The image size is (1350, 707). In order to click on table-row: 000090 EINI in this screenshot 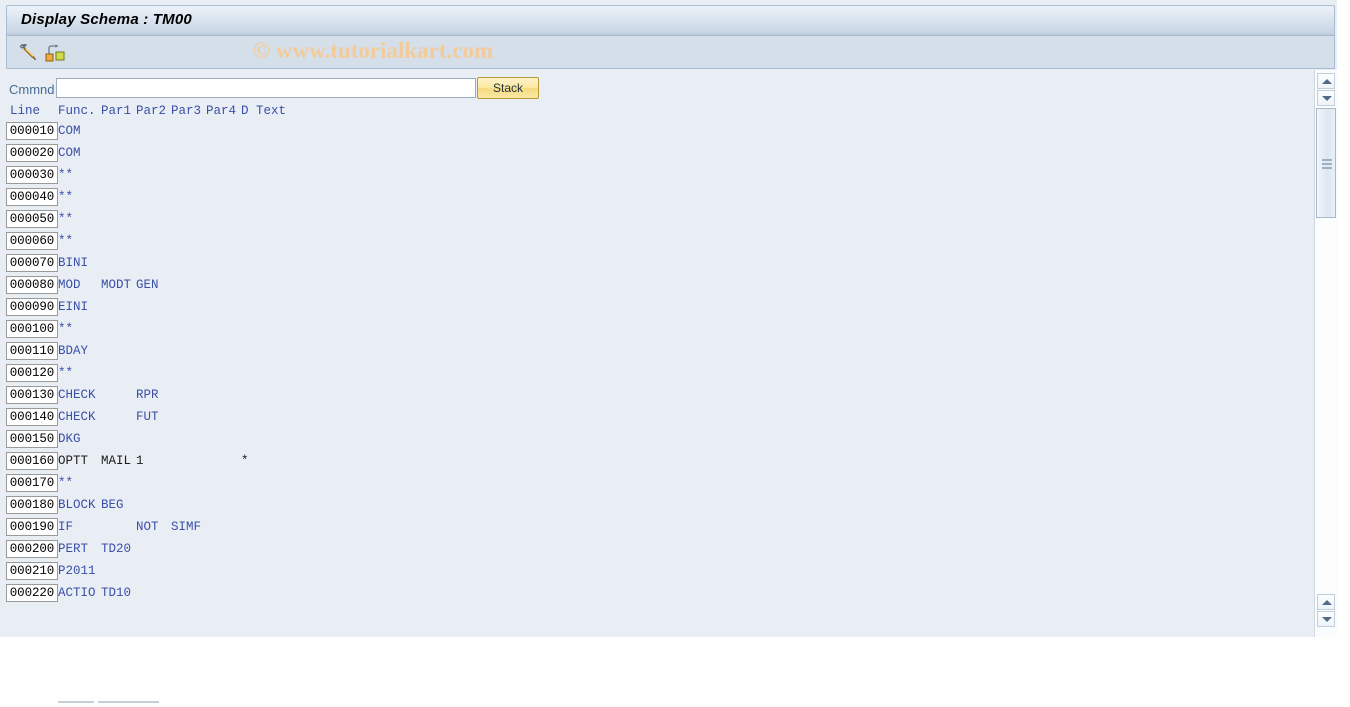, I will do `click(655, 309)`.